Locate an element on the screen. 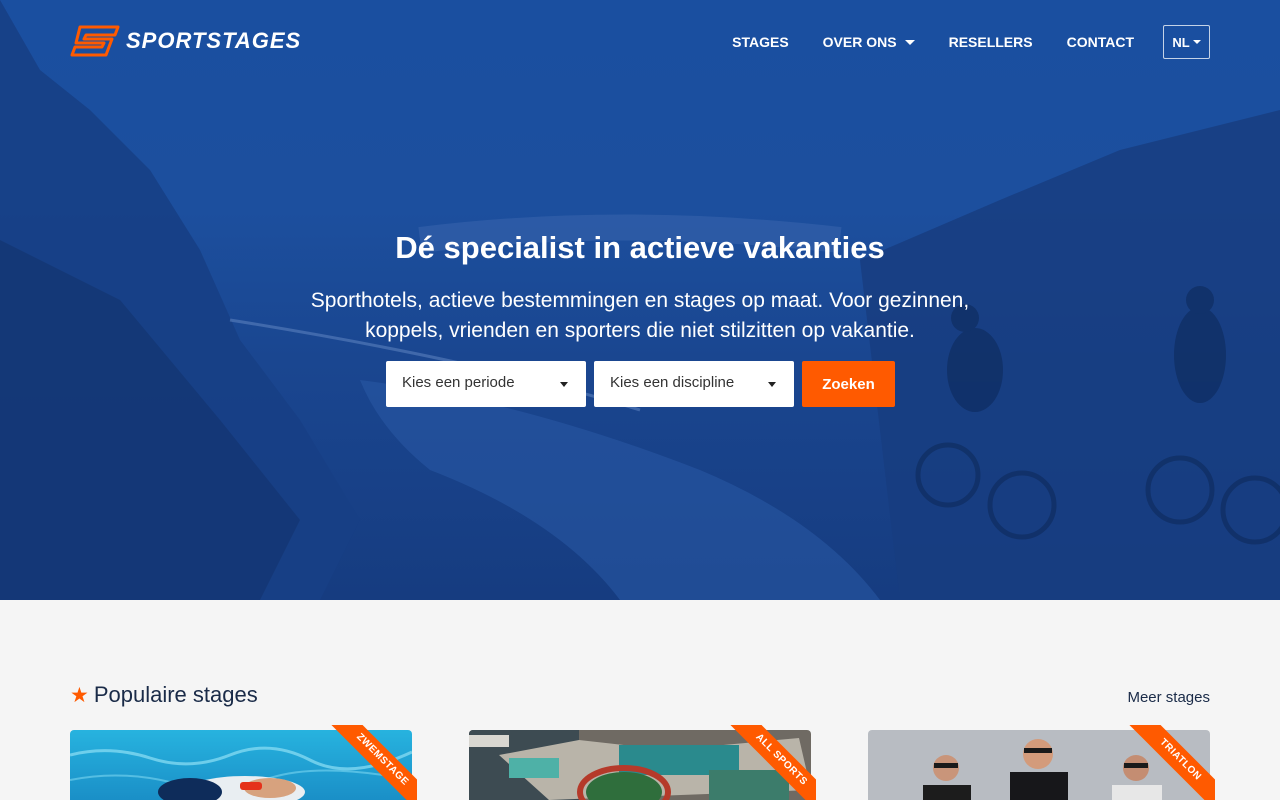  period-select-label: Kies een periode is located at coordinates (458, 382).